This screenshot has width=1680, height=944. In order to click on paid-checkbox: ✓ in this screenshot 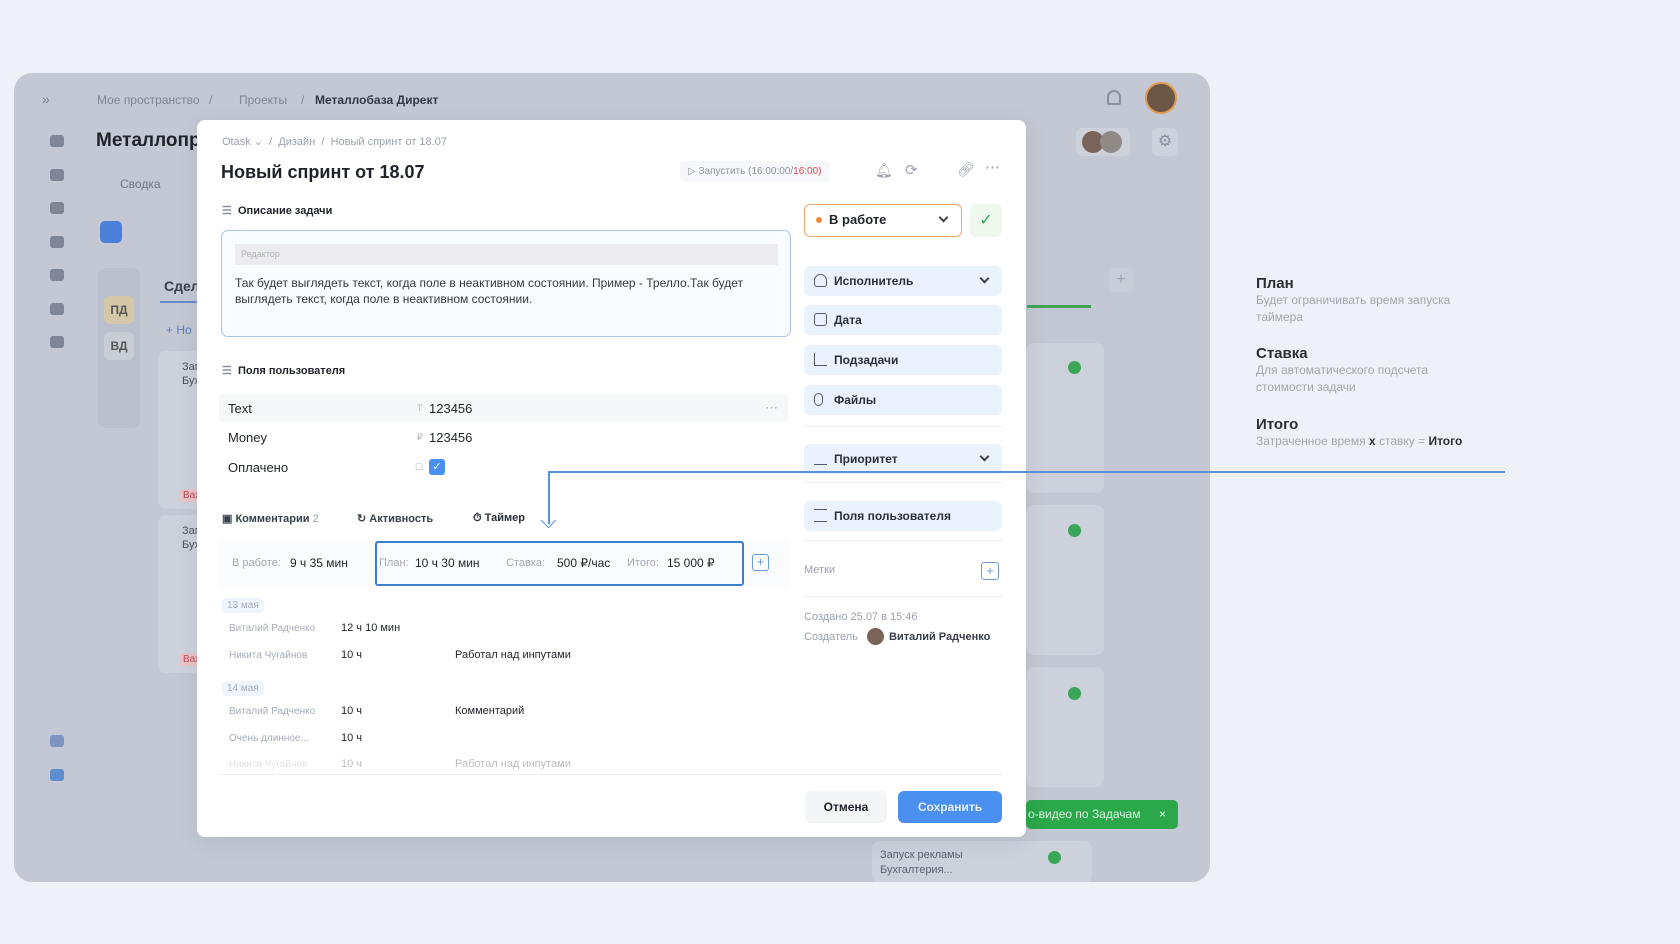, I will do `click(437, 467)`.